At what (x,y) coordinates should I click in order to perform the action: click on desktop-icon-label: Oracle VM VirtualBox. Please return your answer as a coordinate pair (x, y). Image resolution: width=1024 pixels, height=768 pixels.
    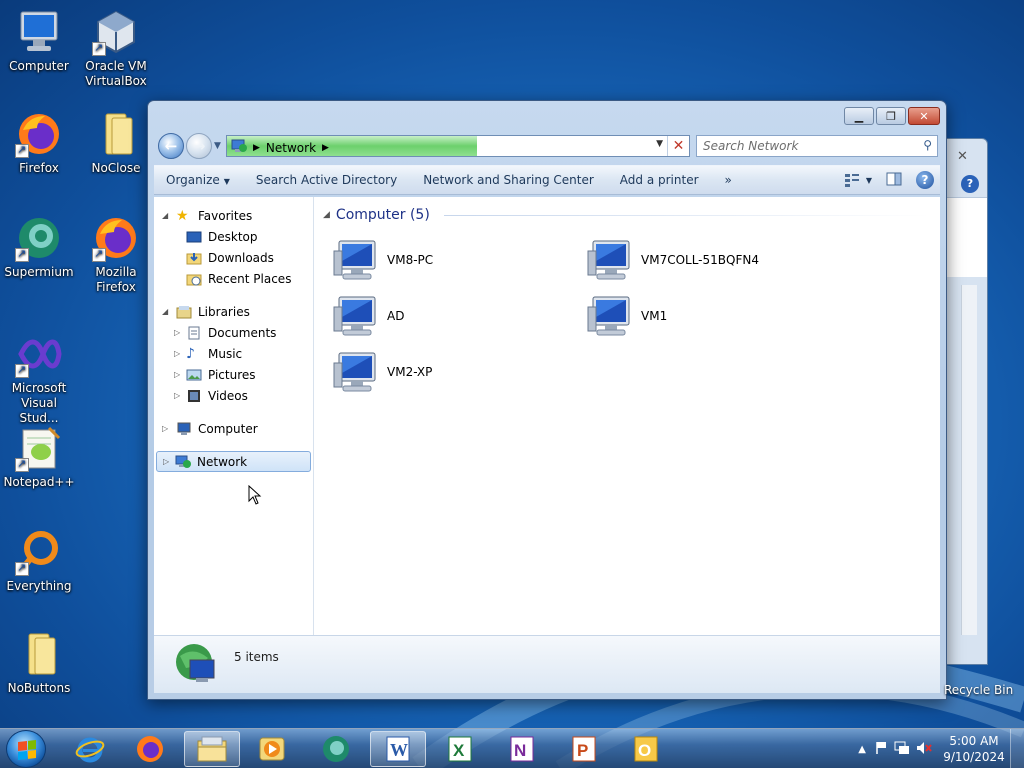
    Looking at the image, I should click on (116, 73).